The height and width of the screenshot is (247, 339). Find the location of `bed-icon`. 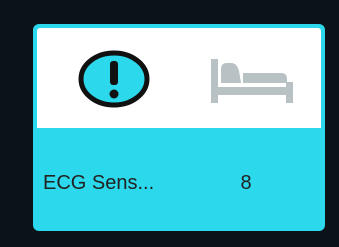

bed-icon is located at coordinates (252, 81).